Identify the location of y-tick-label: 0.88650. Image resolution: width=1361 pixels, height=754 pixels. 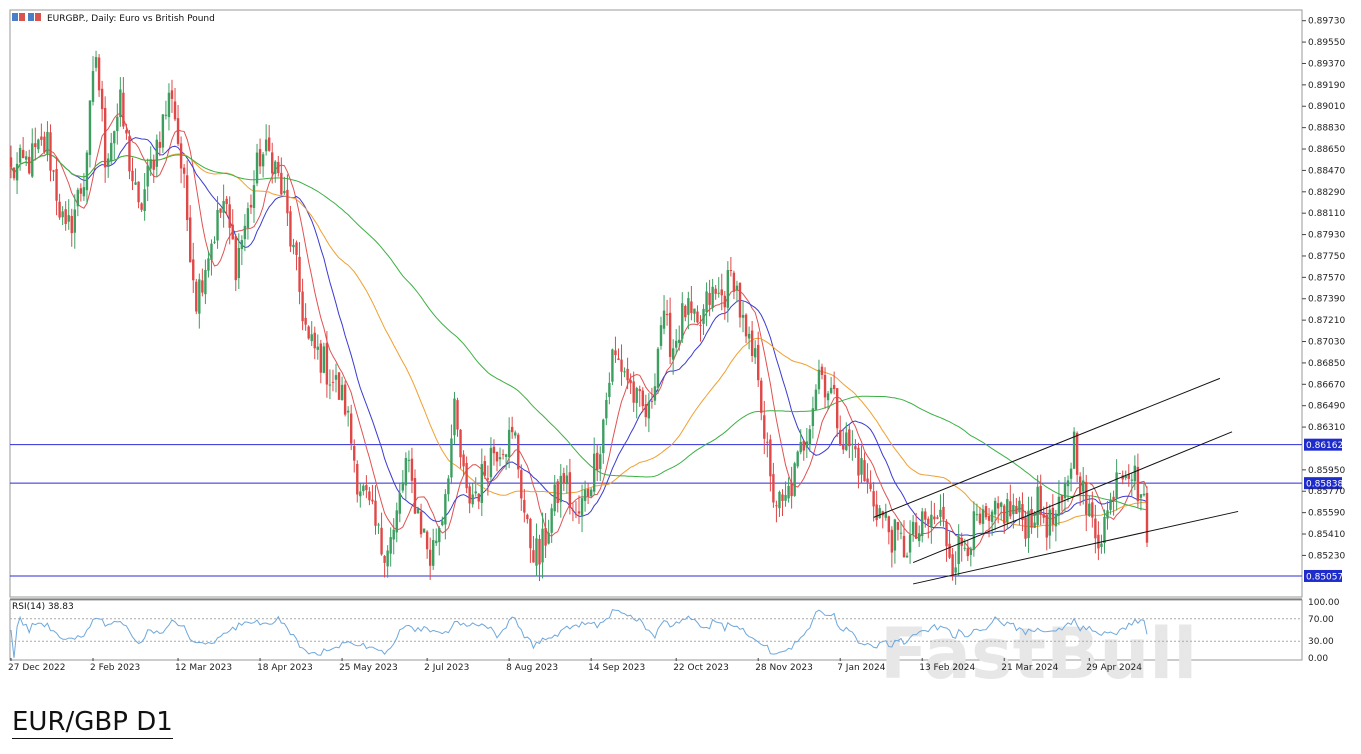
(1326, 150).